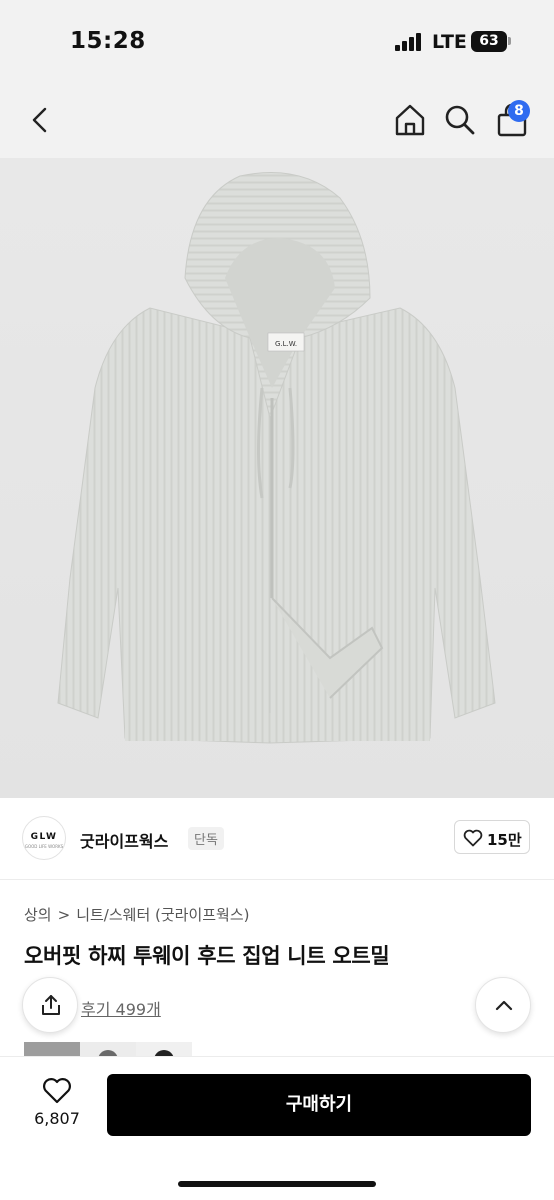 The width and height of the screenshot is (554, 1200). I want to click on share-icon, so click(51, 1005).